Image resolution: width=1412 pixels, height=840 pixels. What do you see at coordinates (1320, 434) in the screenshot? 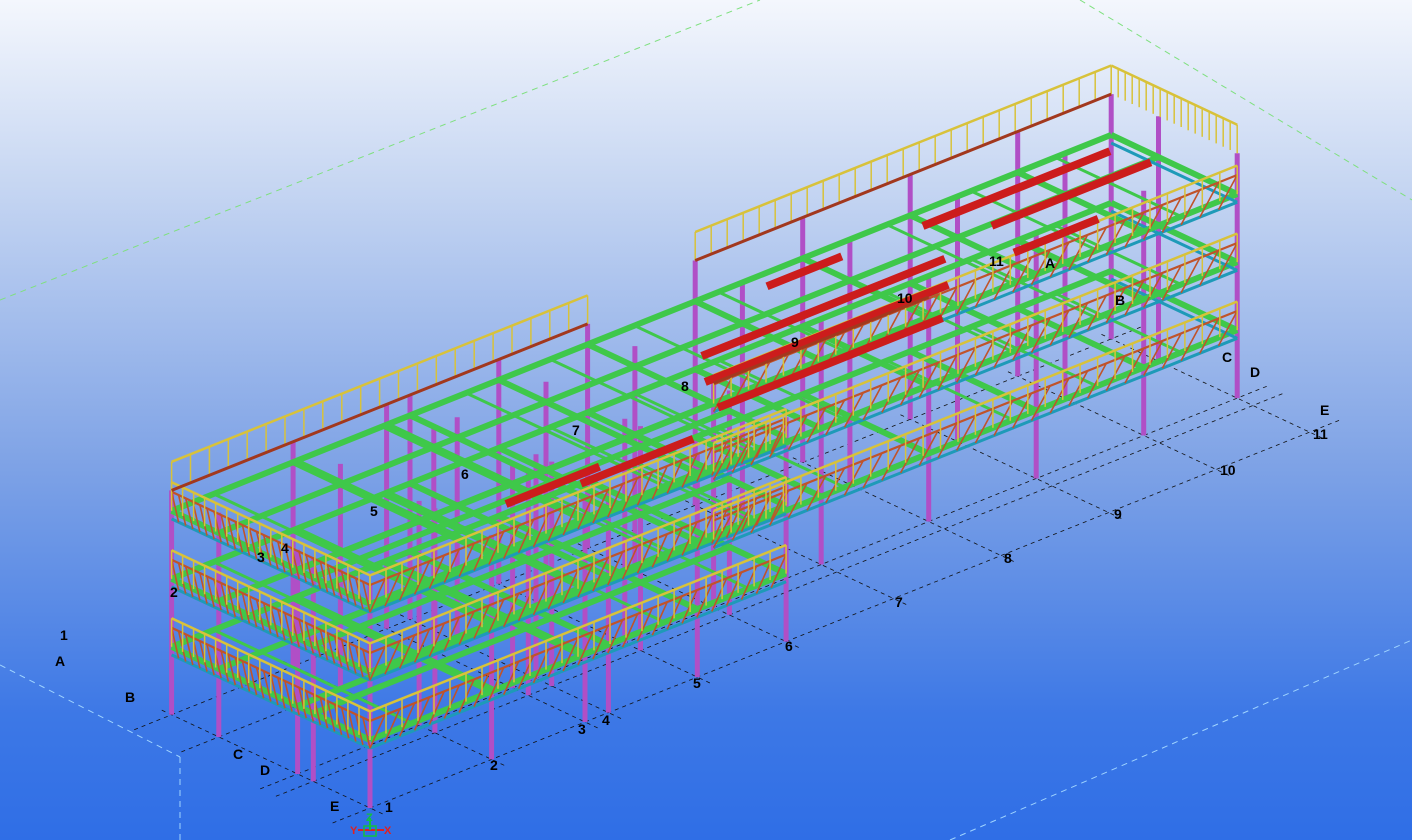
I see `grid-label-11: 11` at bounding box center [1320, 434].